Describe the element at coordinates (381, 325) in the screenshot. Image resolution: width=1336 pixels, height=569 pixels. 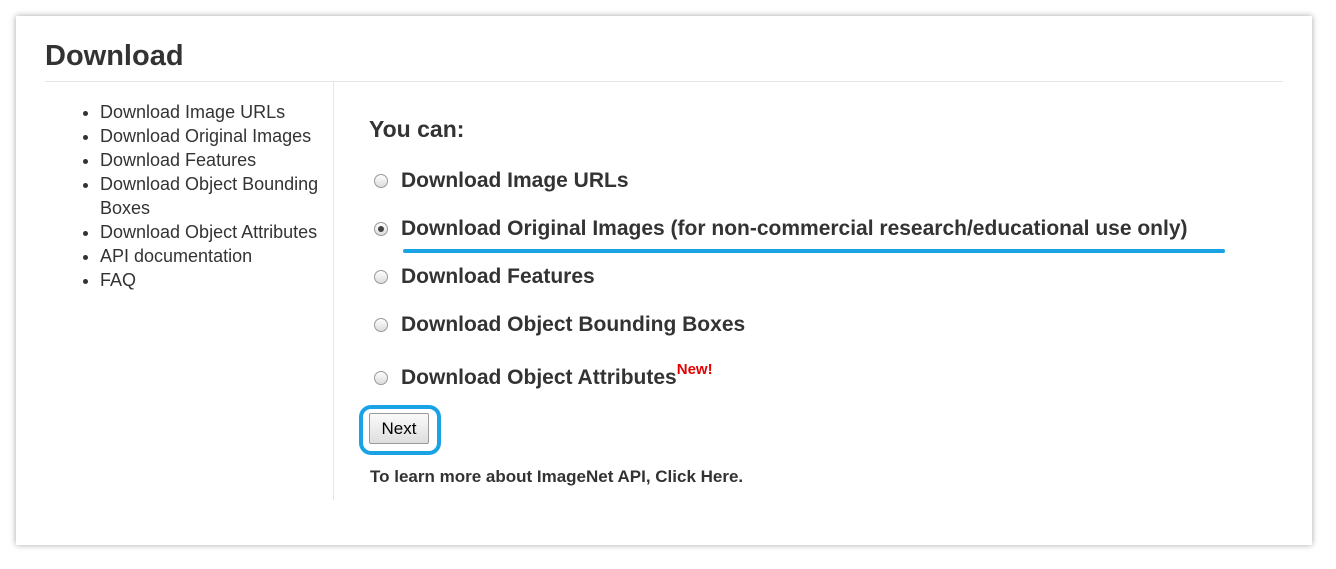
I see `radio-bounding-boxes` at that location.